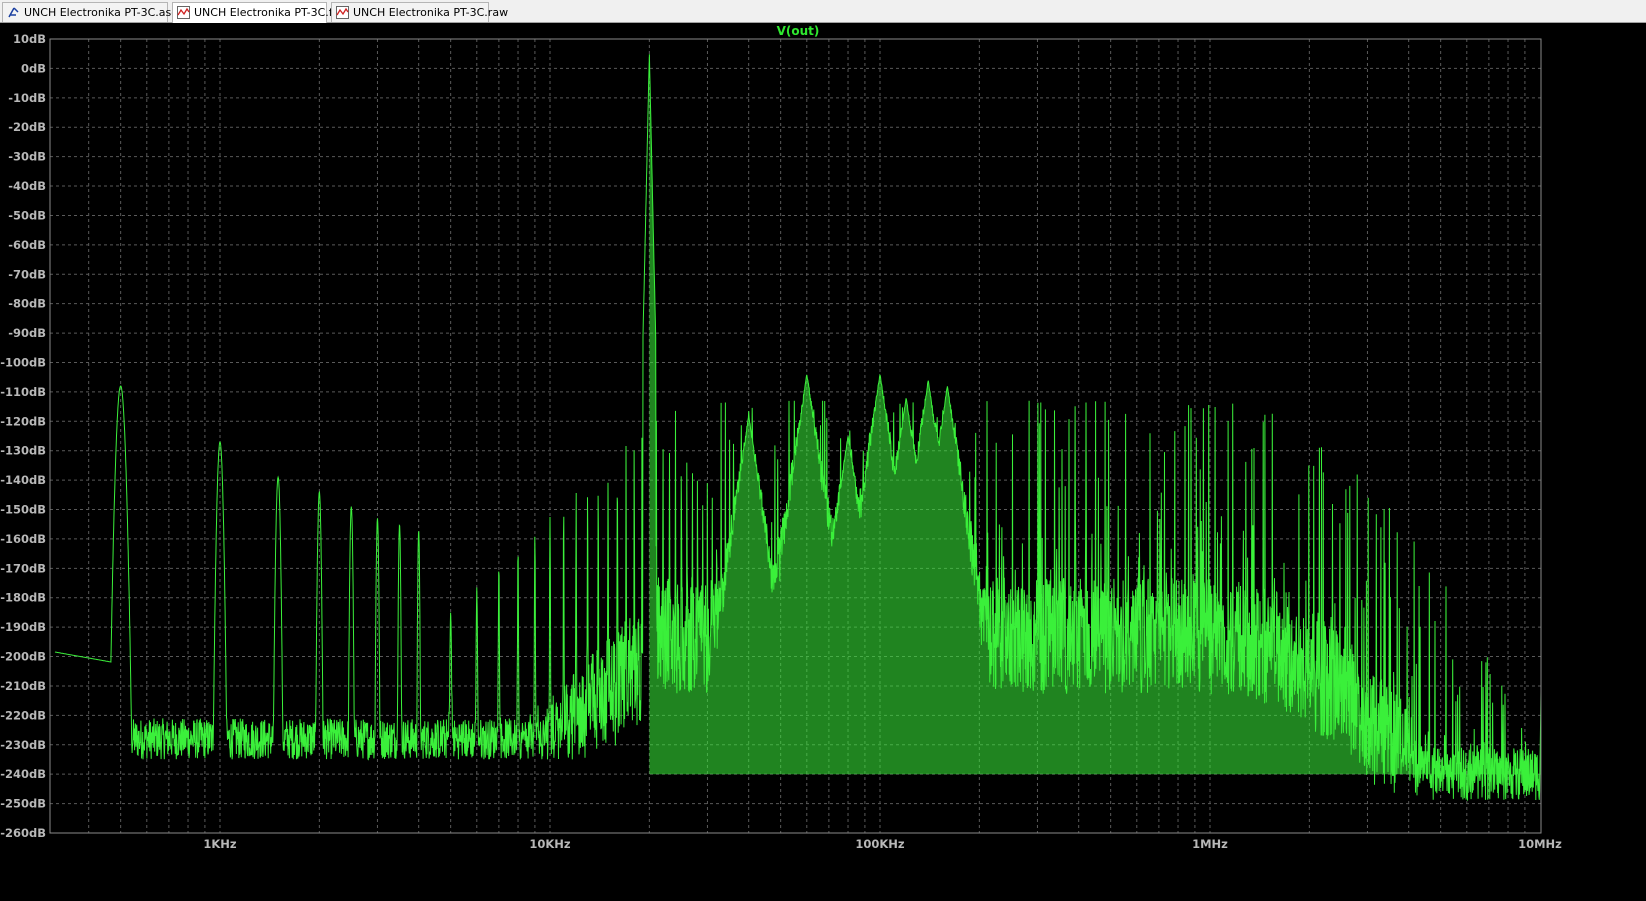  I want to click on y-tick-label: -180dB, so click(23, 598).